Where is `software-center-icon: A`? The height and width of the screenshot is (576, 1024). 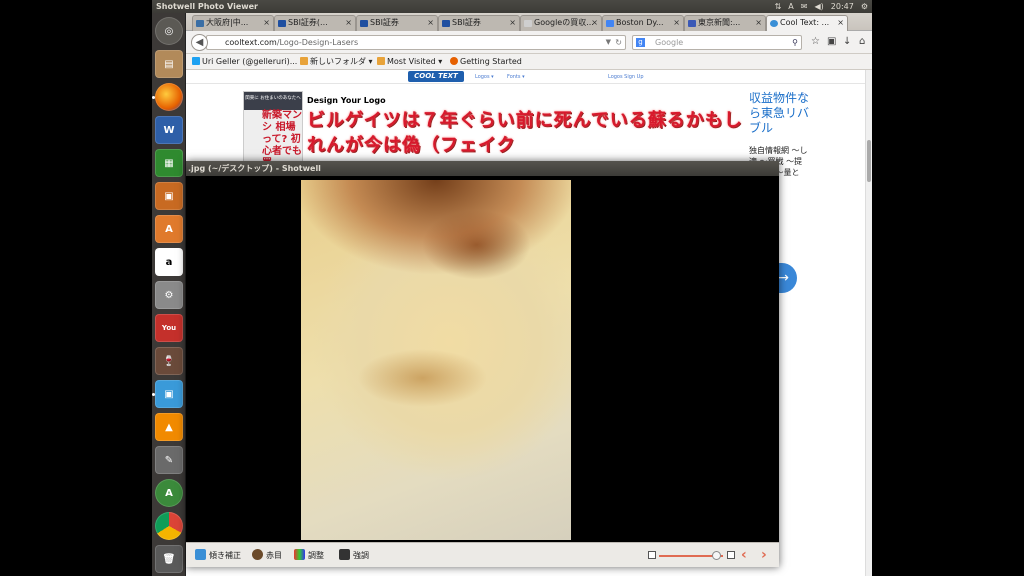 software-center-icon: A is located at coordinates (169, 229).